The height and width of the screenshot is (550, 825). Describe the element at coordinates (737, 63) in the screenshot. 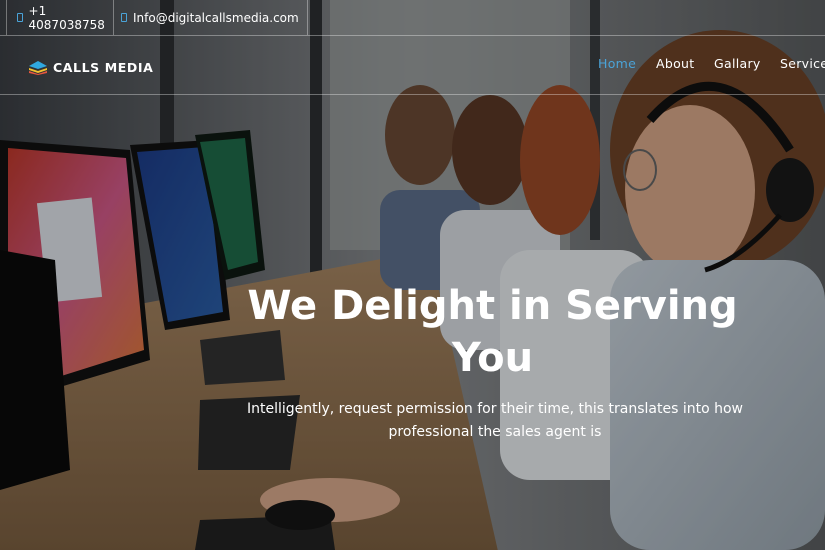

I see `nav-gallary: Gallary` at that location.